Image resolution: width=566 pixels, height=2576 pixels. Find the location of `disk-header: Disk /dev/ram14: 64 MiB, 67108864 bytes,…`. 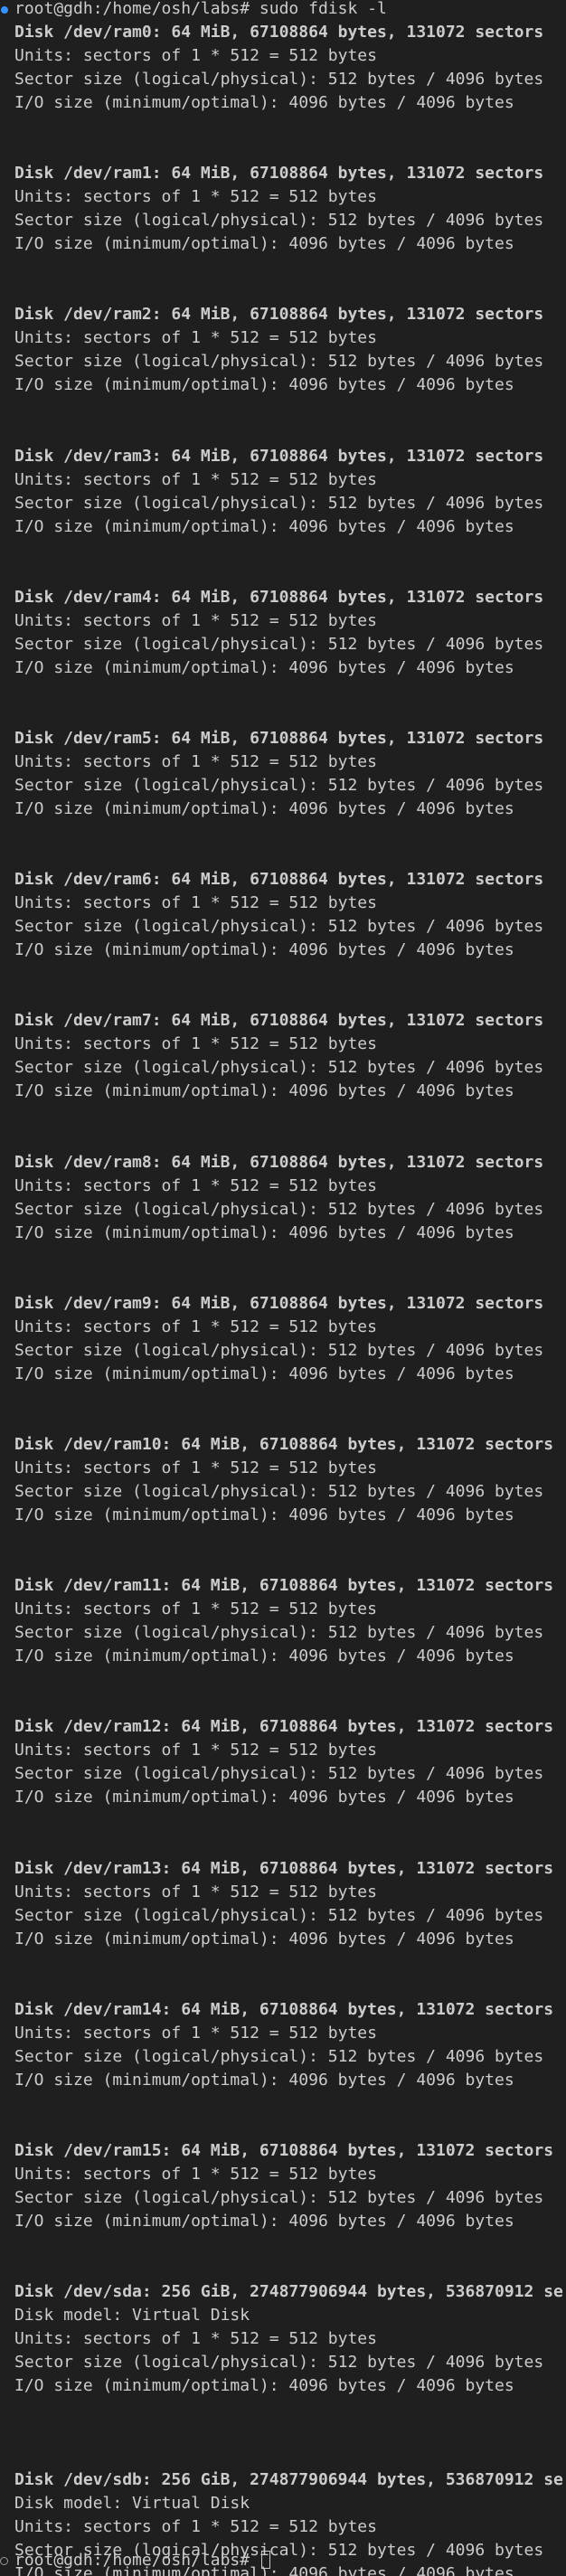

disk-header: Disk /dev/ram14: 64 MiB, 67108864 bytes,… is located at coordinates (284, 2009).